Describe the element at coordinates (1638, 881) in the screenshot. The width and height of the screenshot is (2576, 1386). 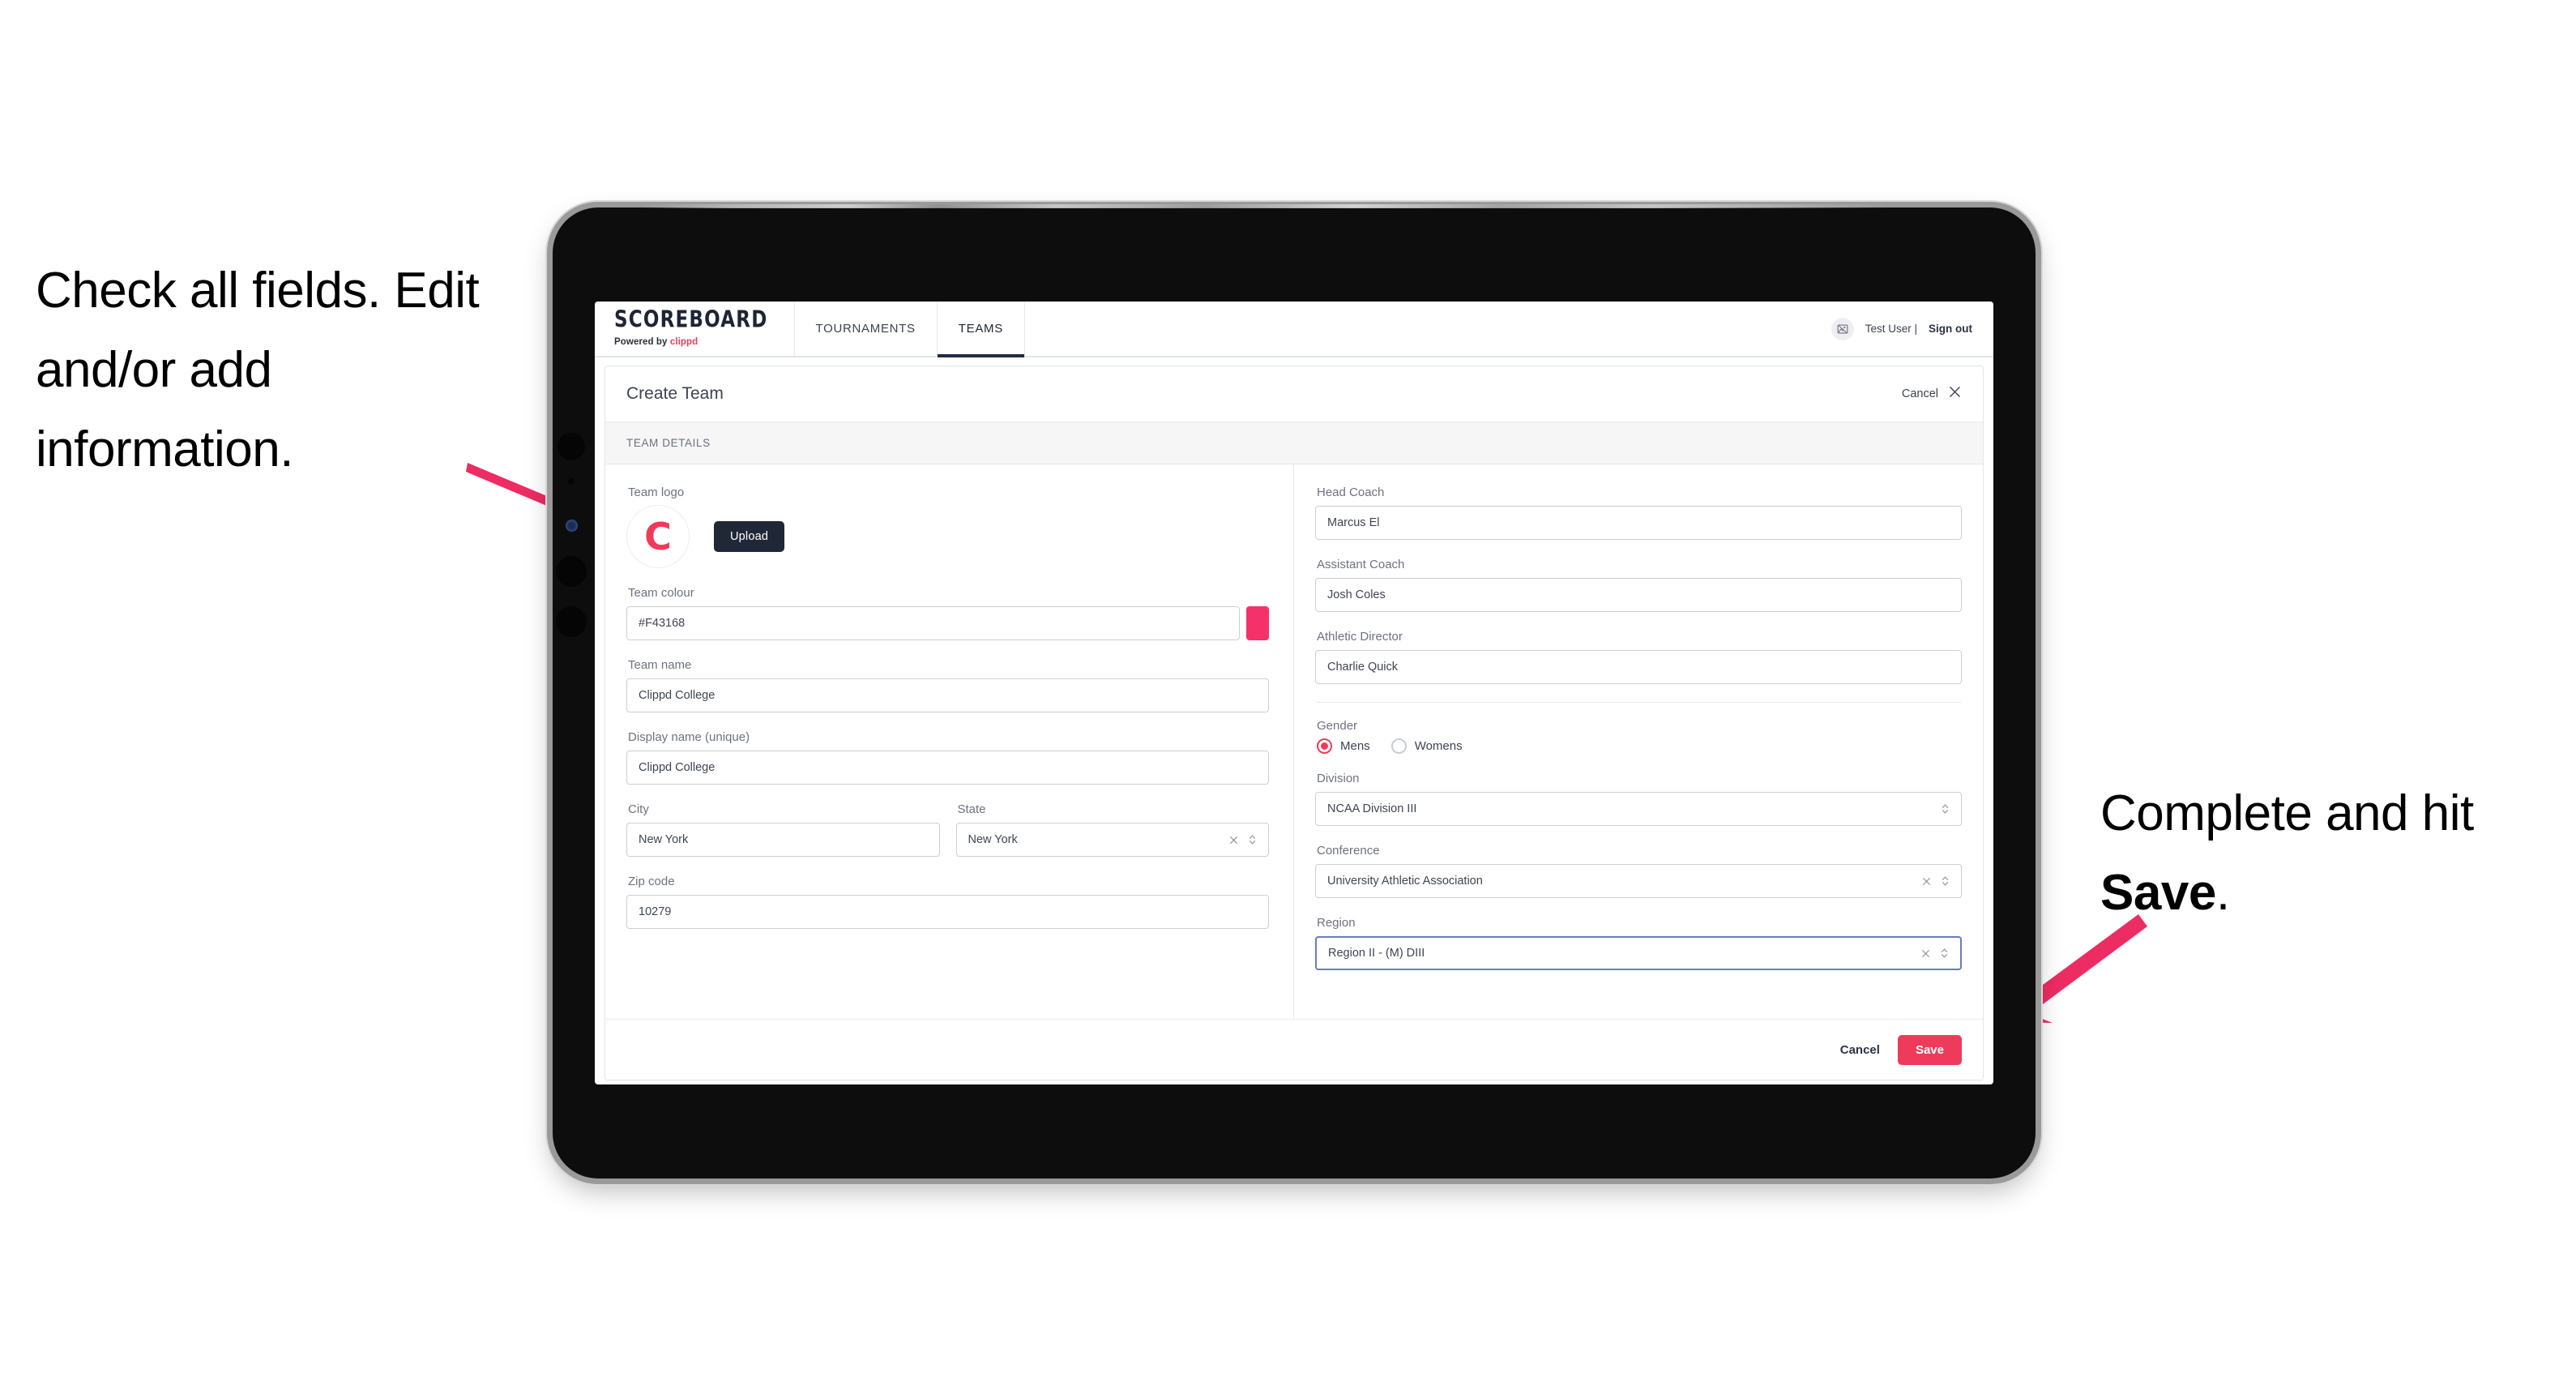
I see `conference-select: University Athletic Association` at that location.